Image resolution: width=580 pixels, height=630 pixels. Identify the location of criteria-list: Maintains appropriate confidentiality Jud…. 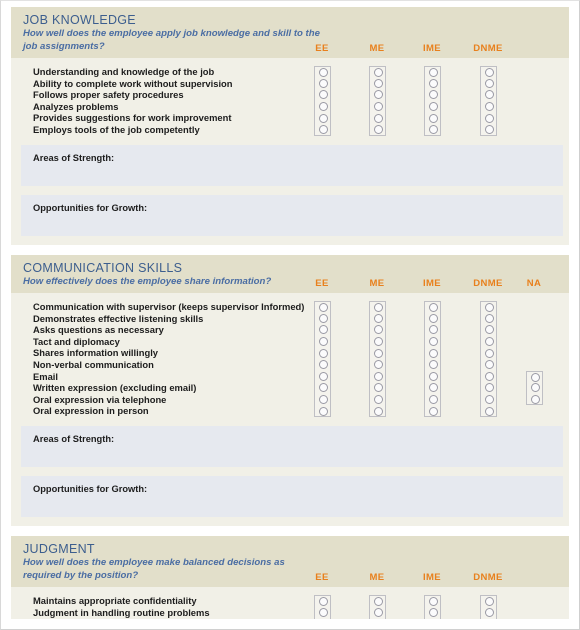
(183, 607).